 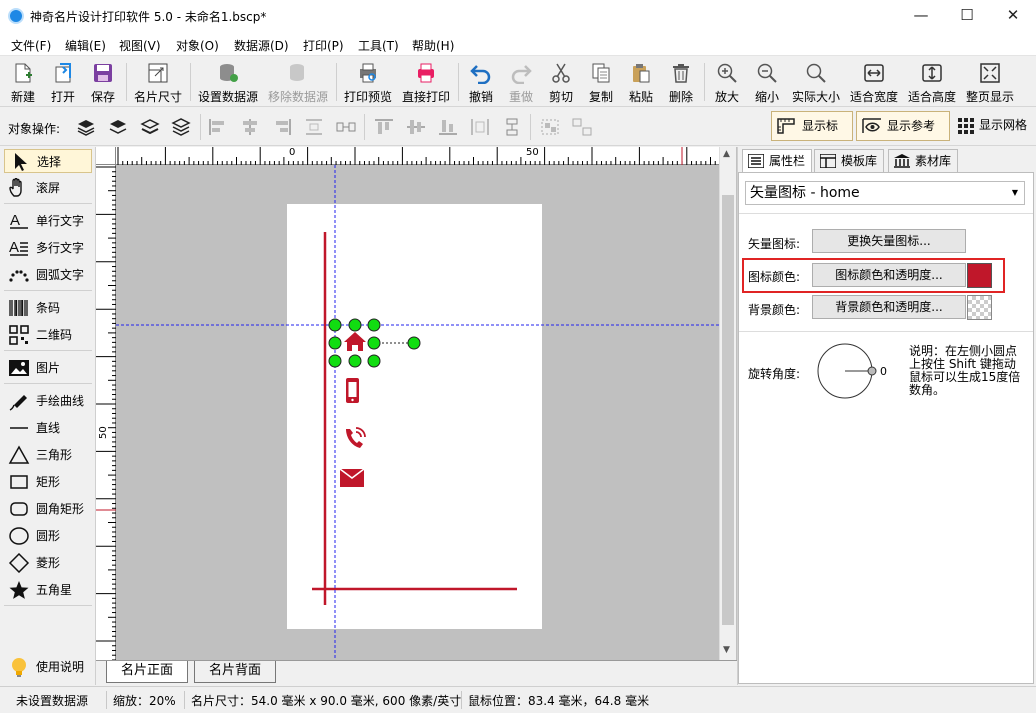 I want to click on distribute-rows-icon, so click(x=512, y=127).